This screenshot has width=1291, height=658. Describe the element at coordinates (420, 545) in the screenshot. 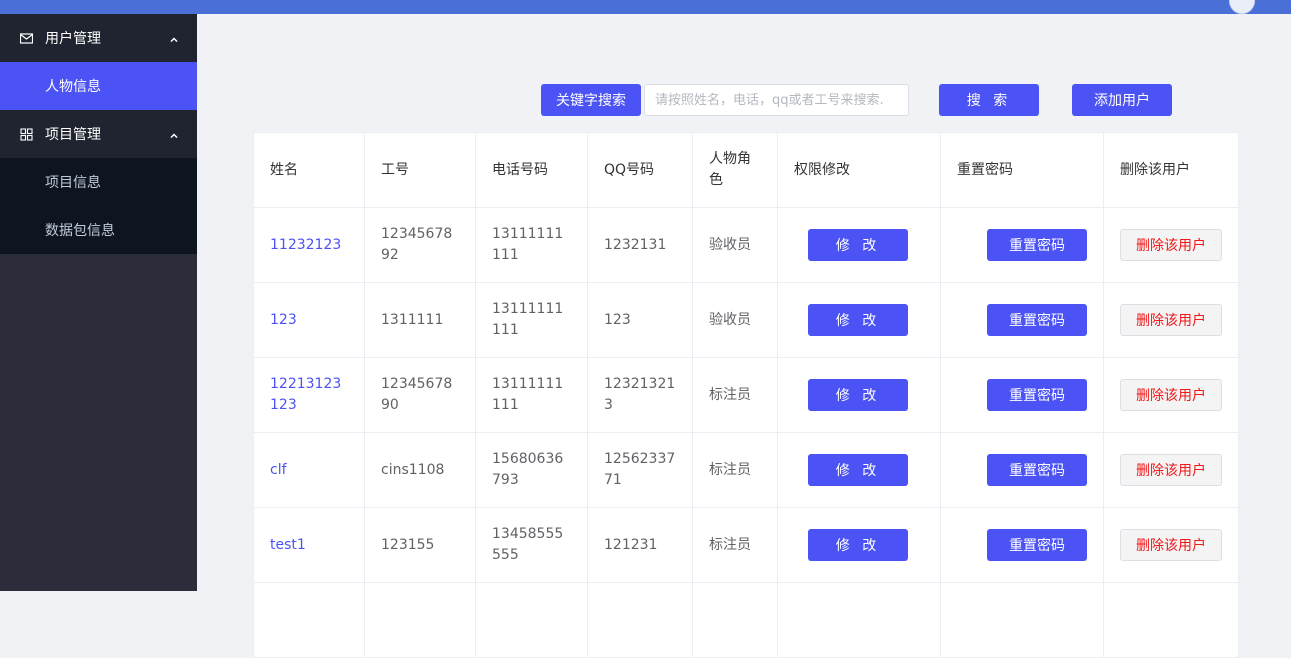

I see `cell-id: 123155` at that location.